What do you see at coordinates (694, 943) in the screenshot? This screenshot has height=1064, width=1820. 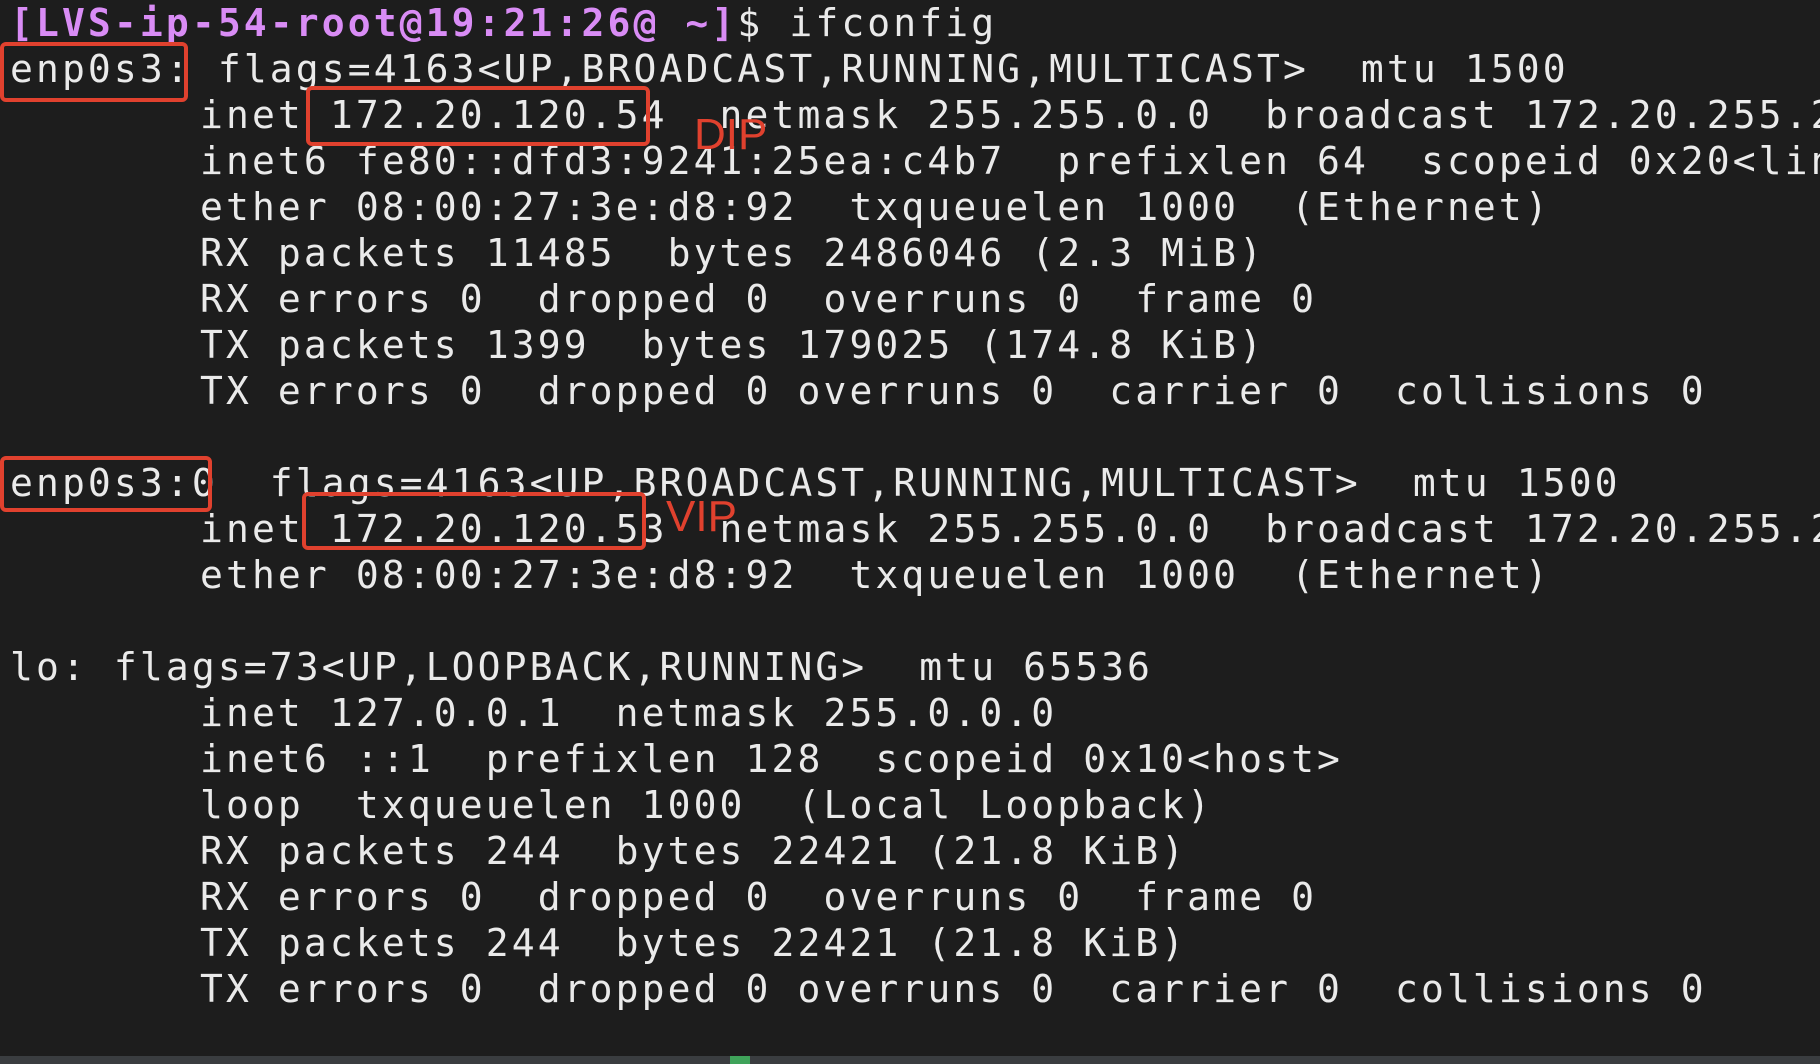 I see `output-line: TX packets 244 bytes 22421 (21.8 KiB)` at bounding box center [694, 943].